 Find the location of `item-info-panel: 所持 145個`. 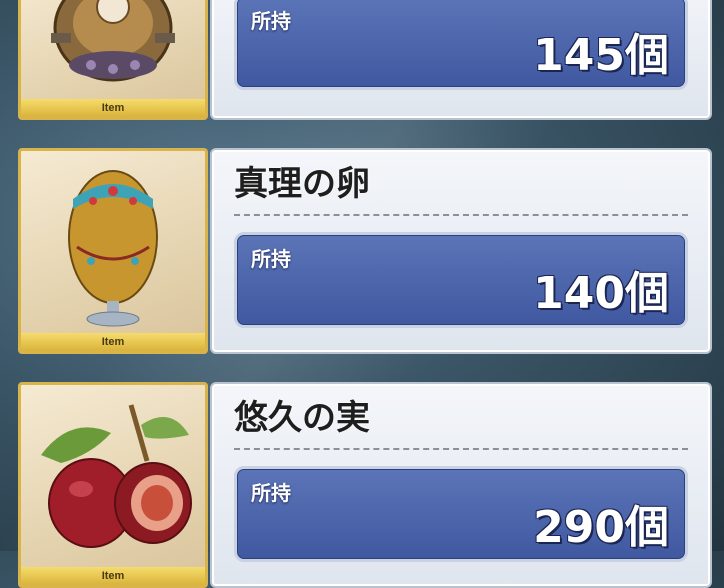

item-info-panel: 所持 145個 is located at coordinates (461, 60).